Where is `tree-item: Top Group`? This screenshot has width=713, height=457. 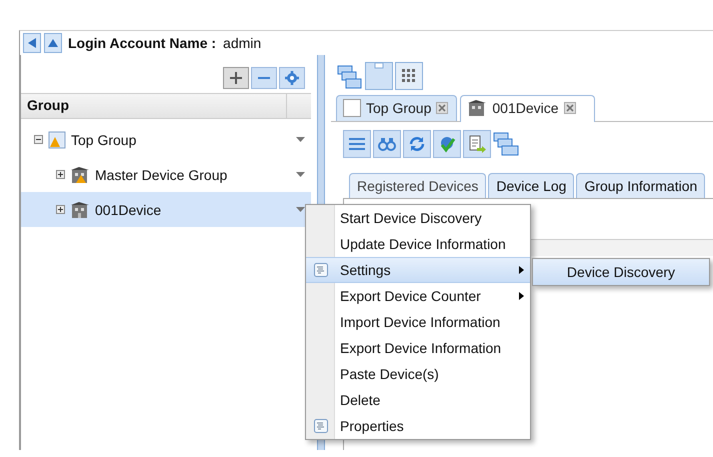
tree-item: Top Group is located at coordinates (166, 139).